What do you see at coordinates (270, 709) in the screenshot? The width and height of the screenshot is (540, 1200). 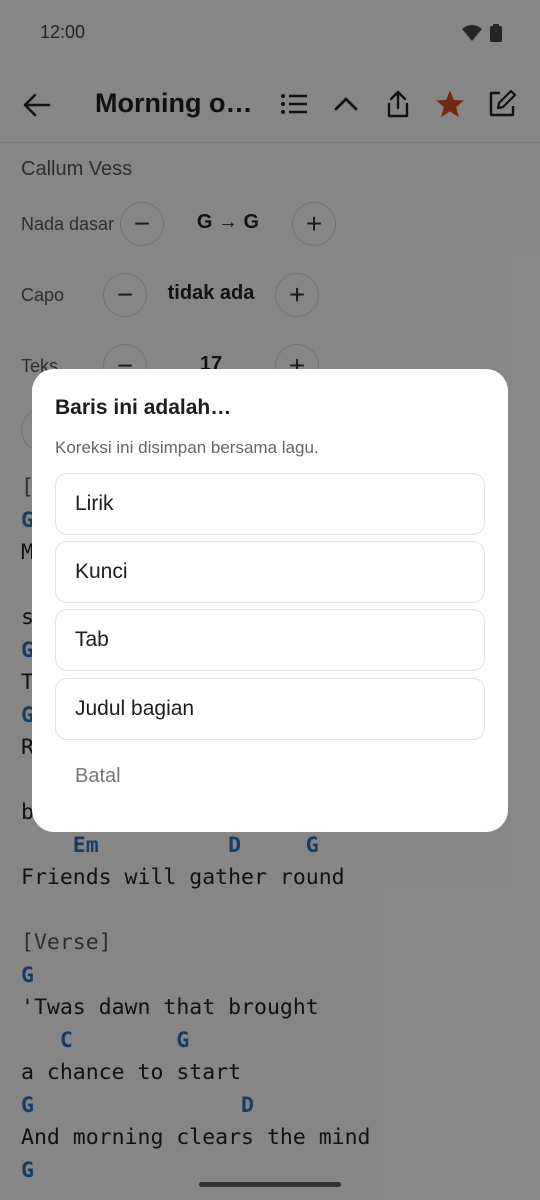 I see `option-section-title-button: Judul bagian` at bounding box center [270, 709].